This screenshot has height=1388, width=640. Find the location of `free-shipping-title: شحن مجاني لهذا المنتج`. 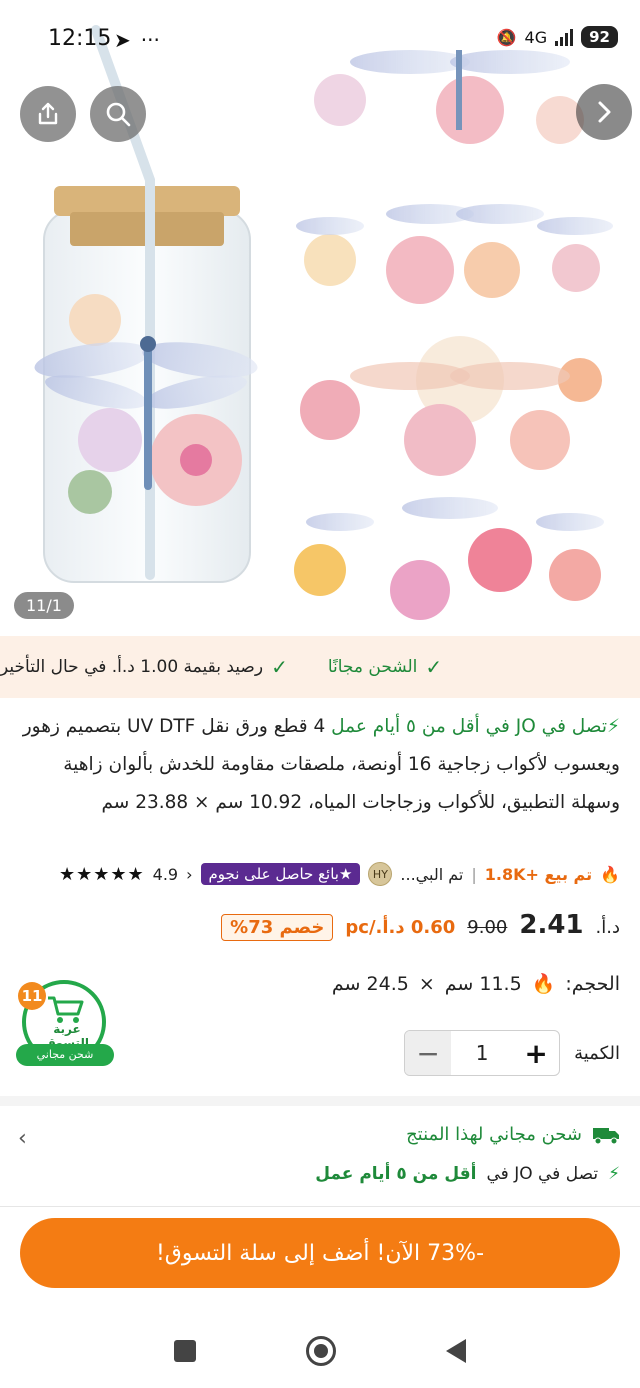

free-shipping-title: شحن مجاني لهذا المنتج is located at coordinates (494, 1134).